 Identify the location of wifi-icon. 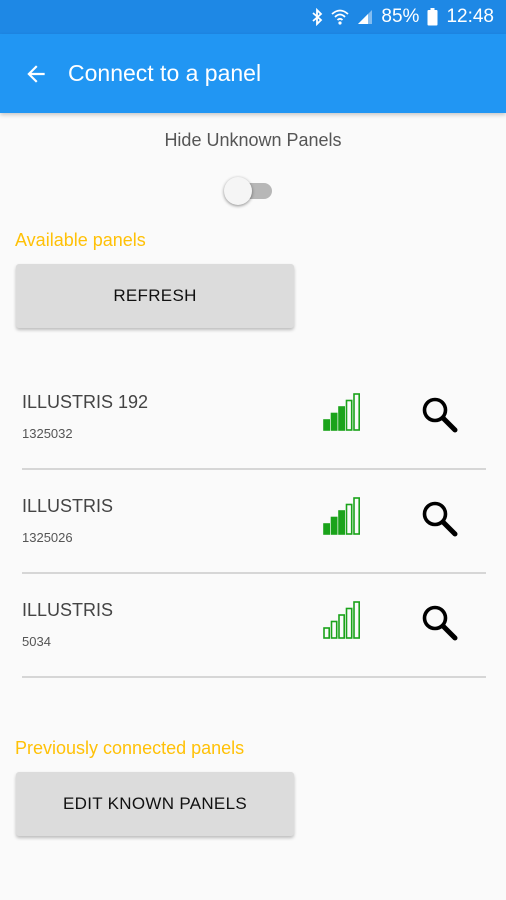
(340, 17).